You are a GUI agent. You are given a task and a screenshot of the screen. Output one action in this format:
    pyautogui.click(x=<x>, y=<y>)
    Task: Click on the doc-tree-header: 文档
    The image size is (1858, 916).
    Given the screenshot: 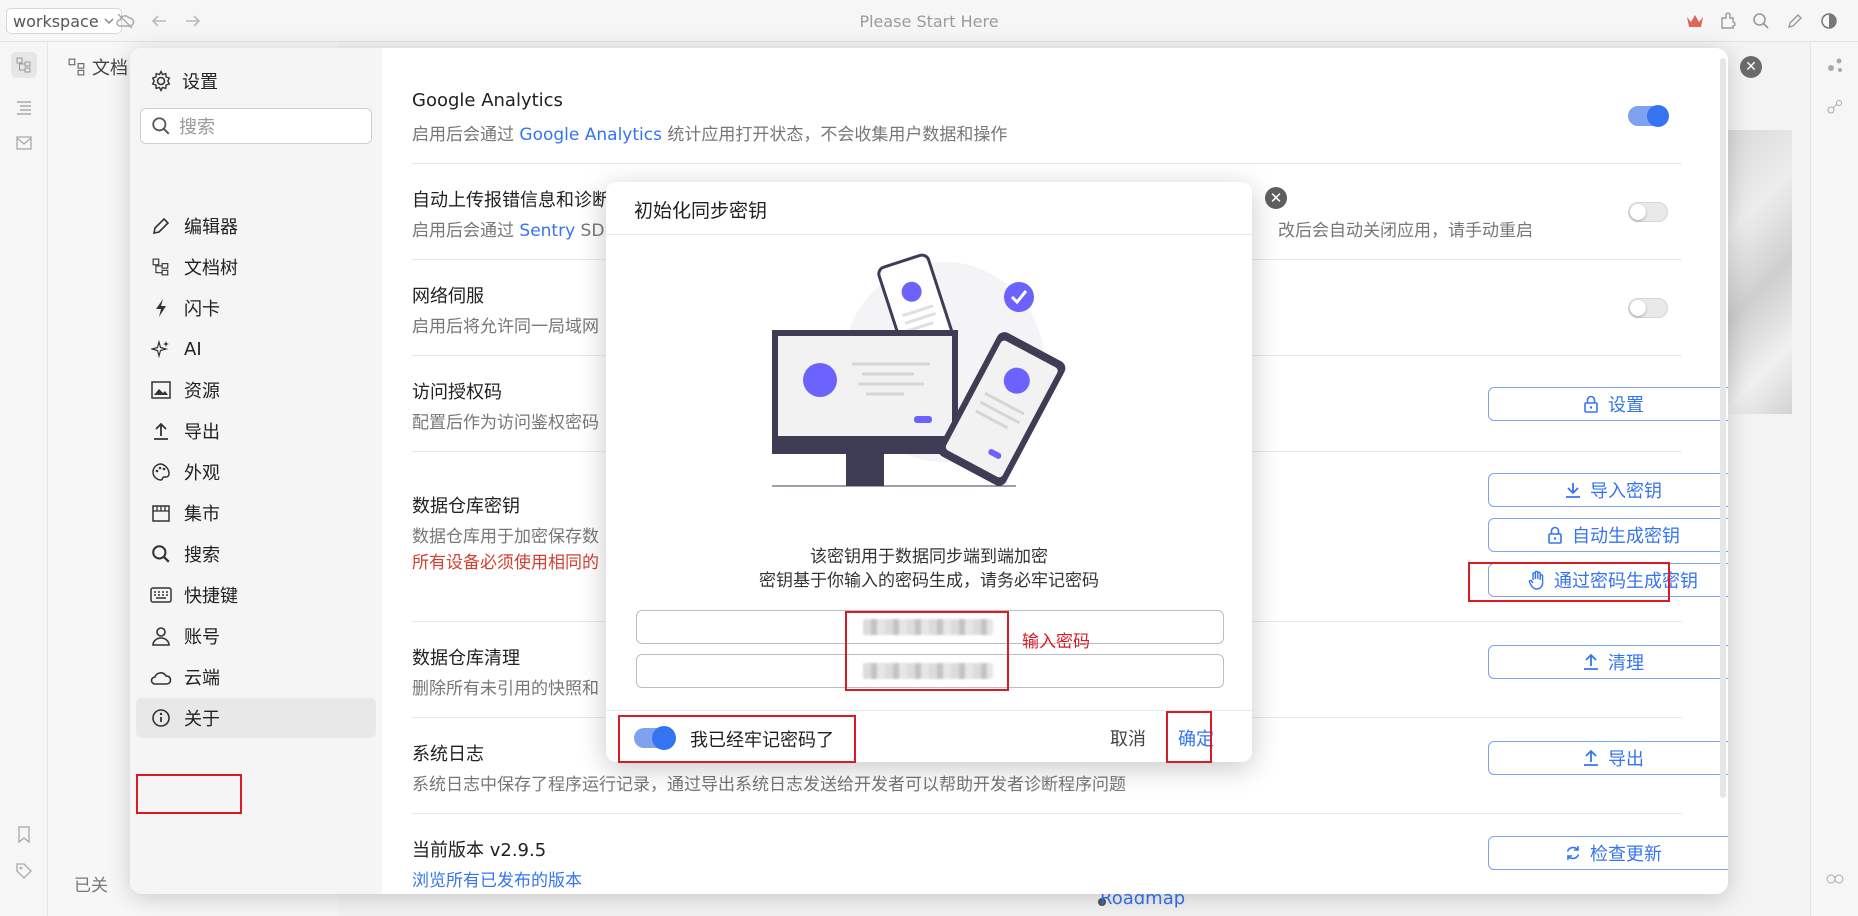 What is the action you would take?
    pyautogui.click(x=98, y=67)
    